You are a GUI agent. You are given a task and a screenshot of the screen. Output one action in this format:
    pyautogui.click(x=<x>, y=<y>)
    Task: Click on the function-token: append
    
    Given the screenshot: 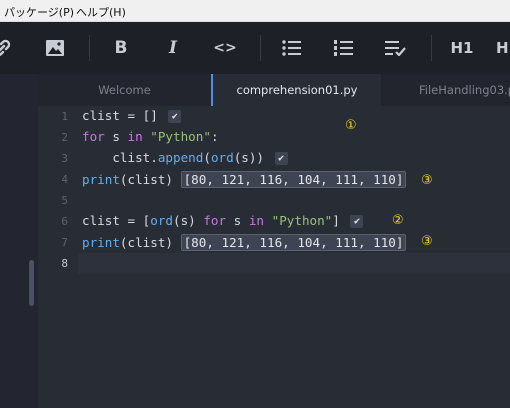 What is the action you would take?
    pyautogui.click(x=180, y=157)
    